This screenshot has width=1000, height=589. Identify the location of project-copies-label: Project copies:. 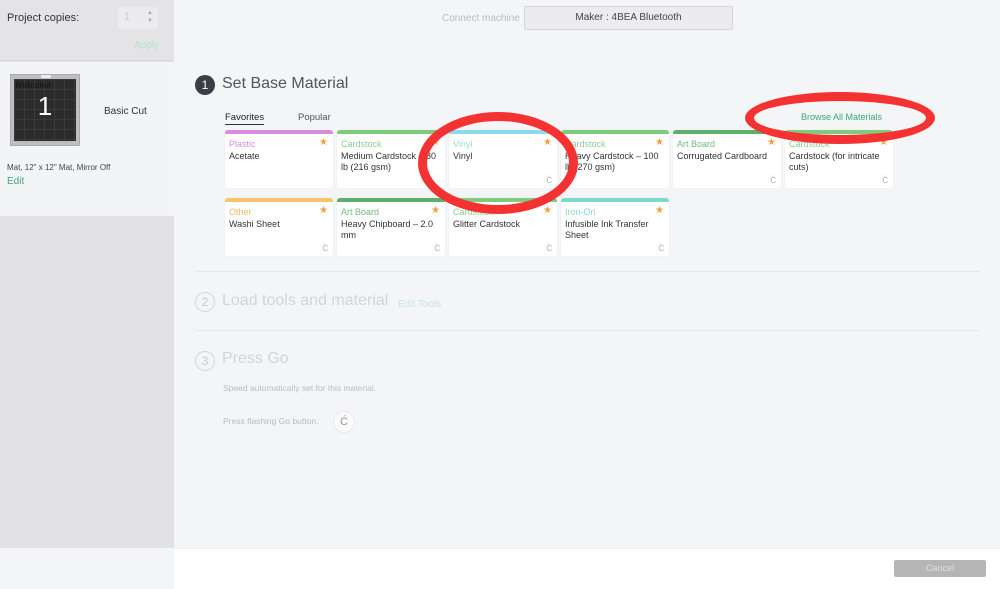
(43, 18).